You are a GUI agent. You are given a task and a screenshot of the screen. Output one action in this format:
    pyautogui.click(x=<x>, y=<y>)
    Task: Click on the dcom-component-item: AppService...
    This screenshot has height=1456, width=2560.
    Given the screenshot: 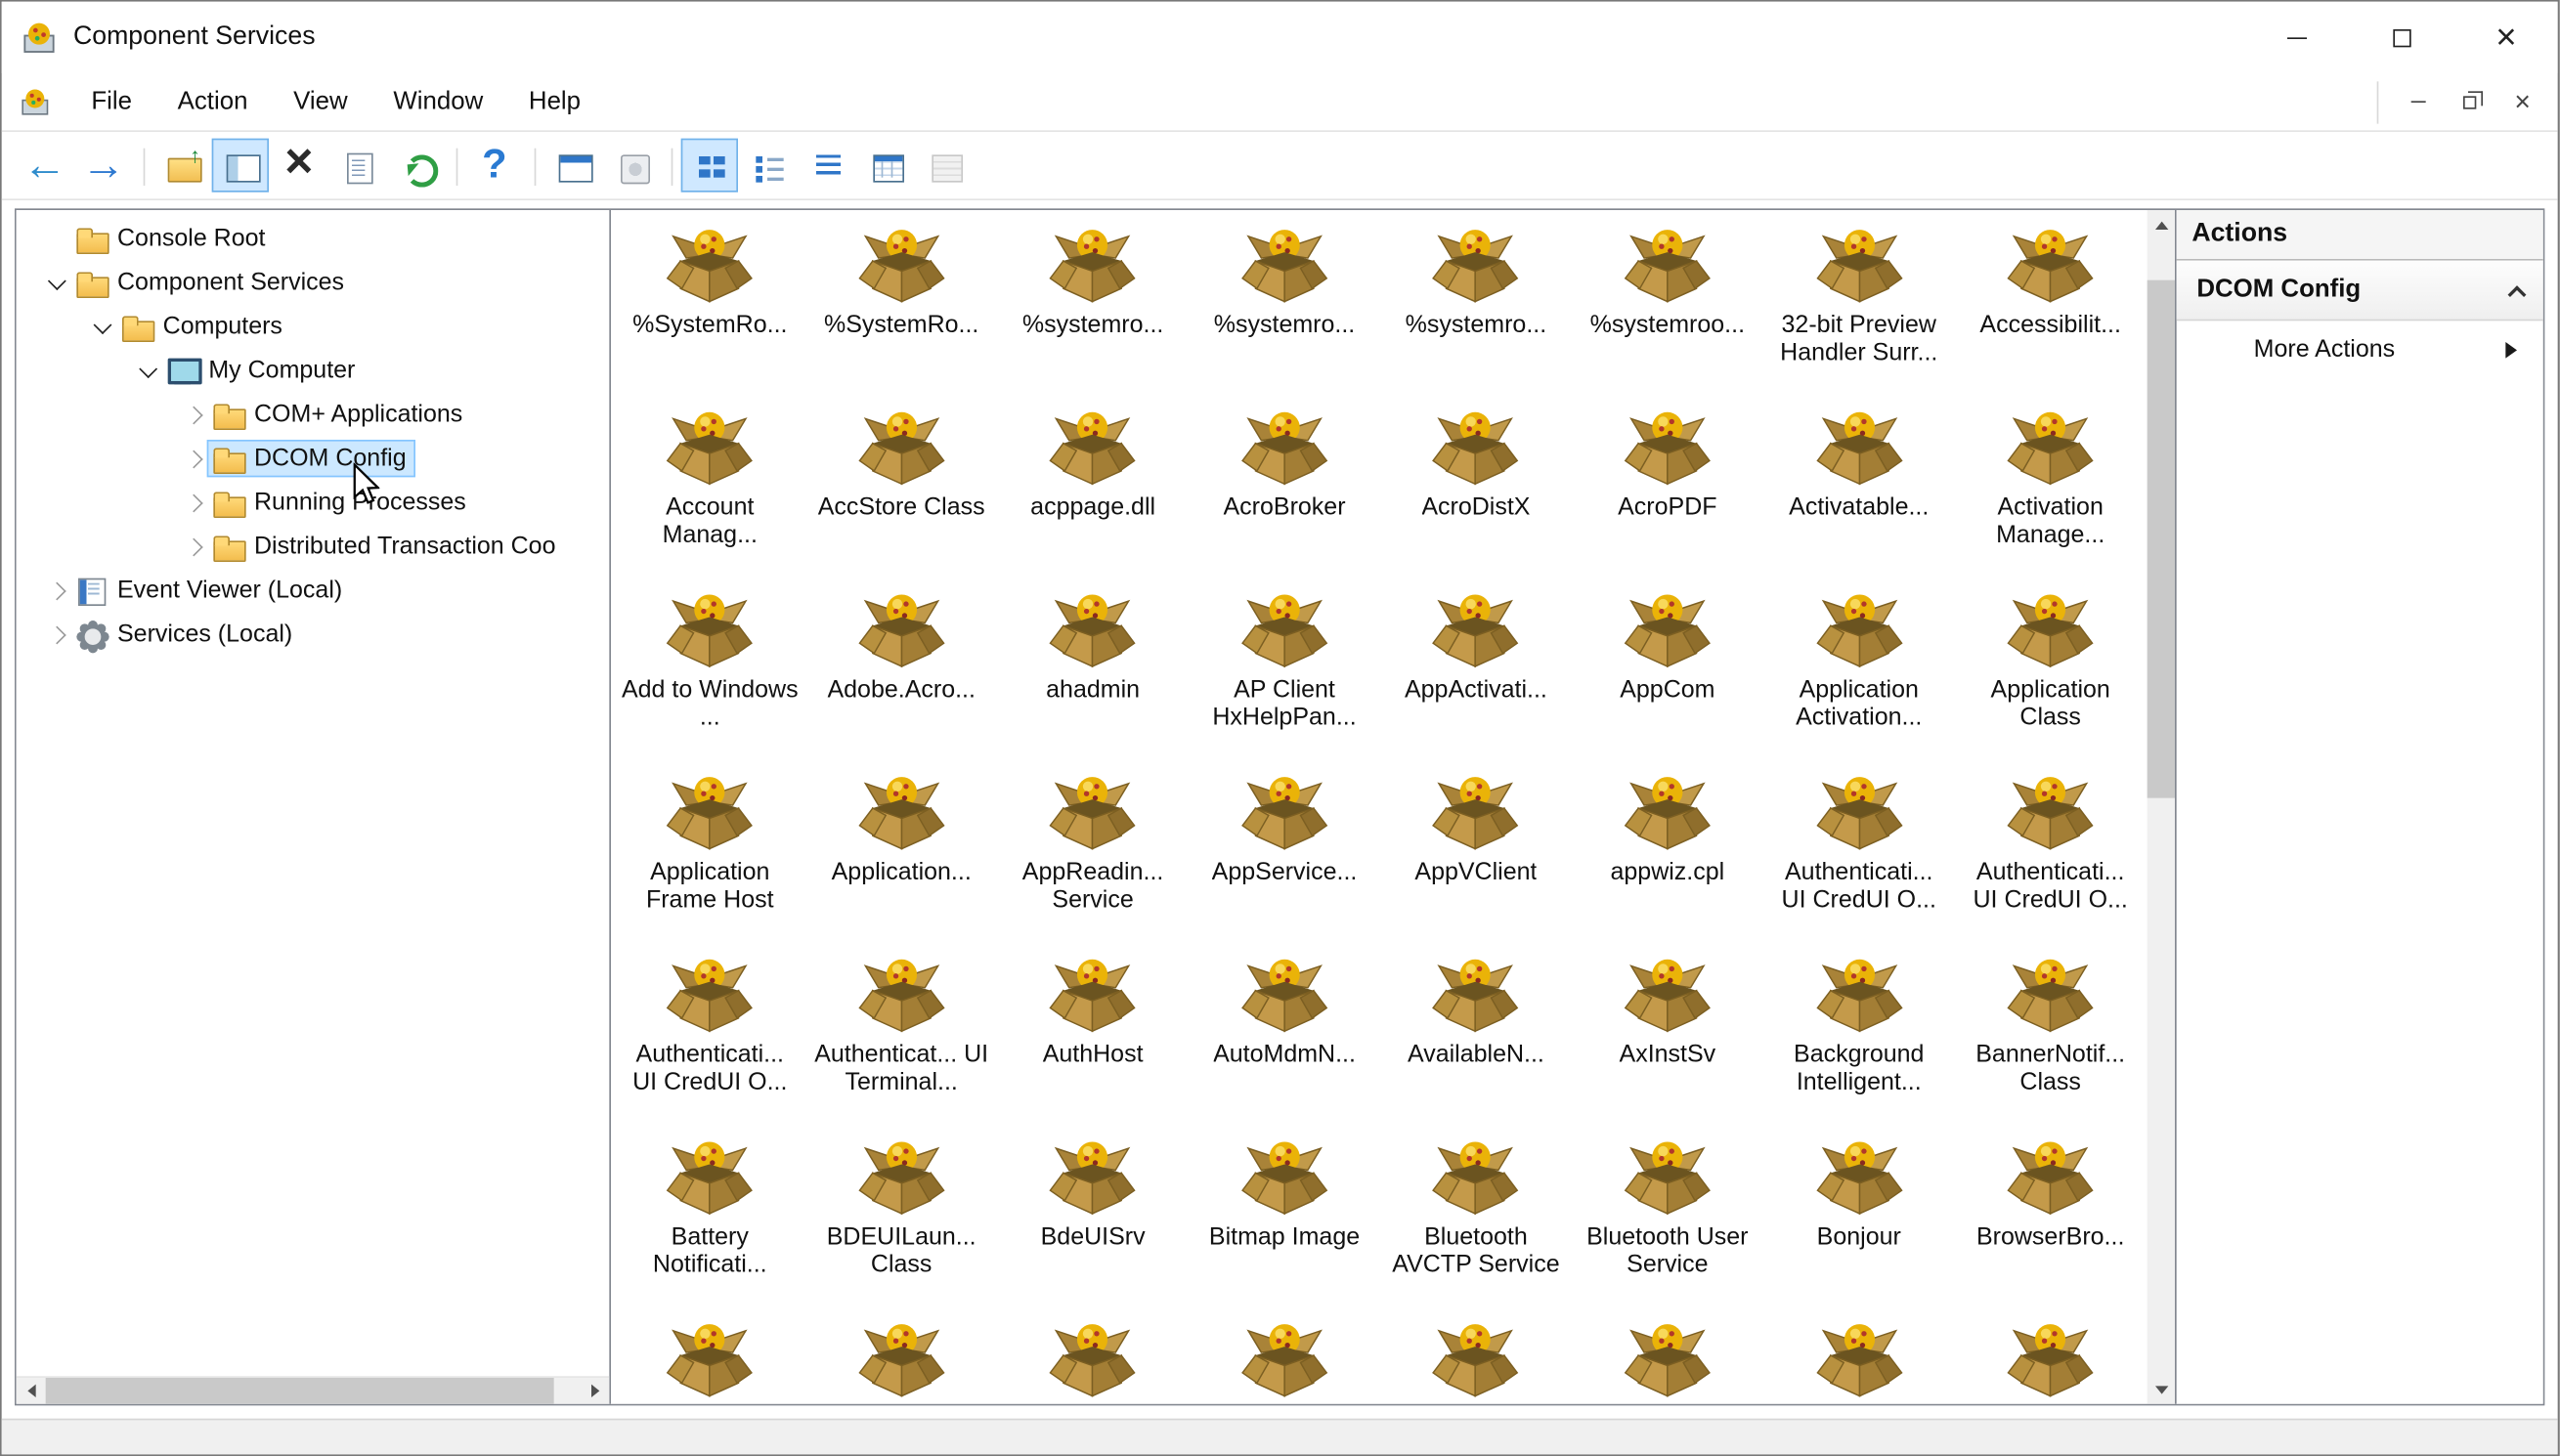 What is the action you would take?
    pyautogui.click(x=1284, y=853)
    